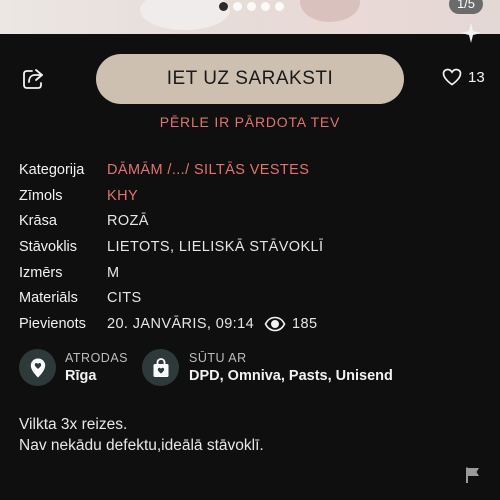 Image resolution: width=500 pixels, height=500 pixels. I want to click on sold-status: PĒRLE IR PĀRDOTA TEV, so click(250, 122).